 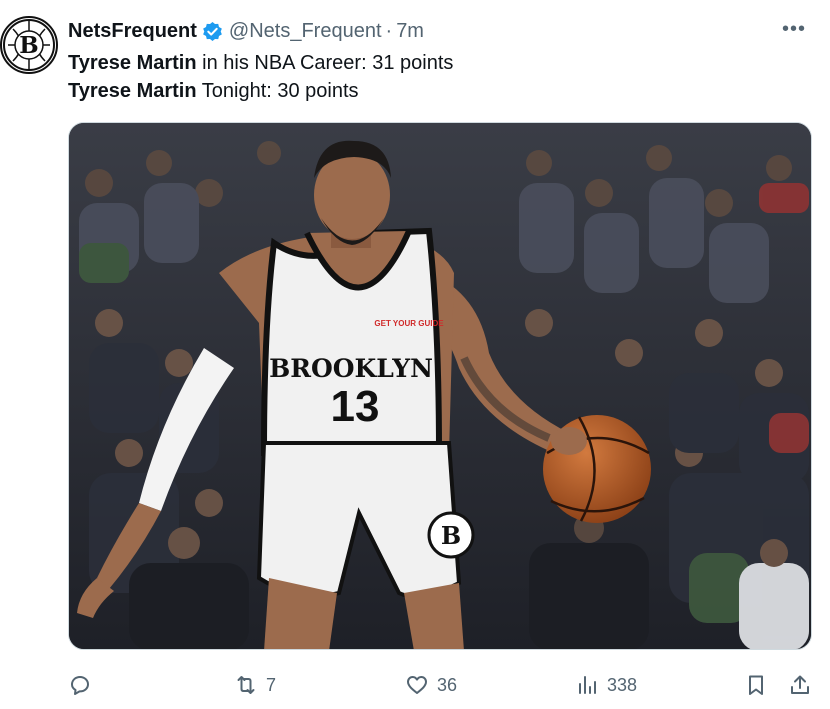 I want to click on tweet-actions: 7 36 338, so click(x=443, y=685).